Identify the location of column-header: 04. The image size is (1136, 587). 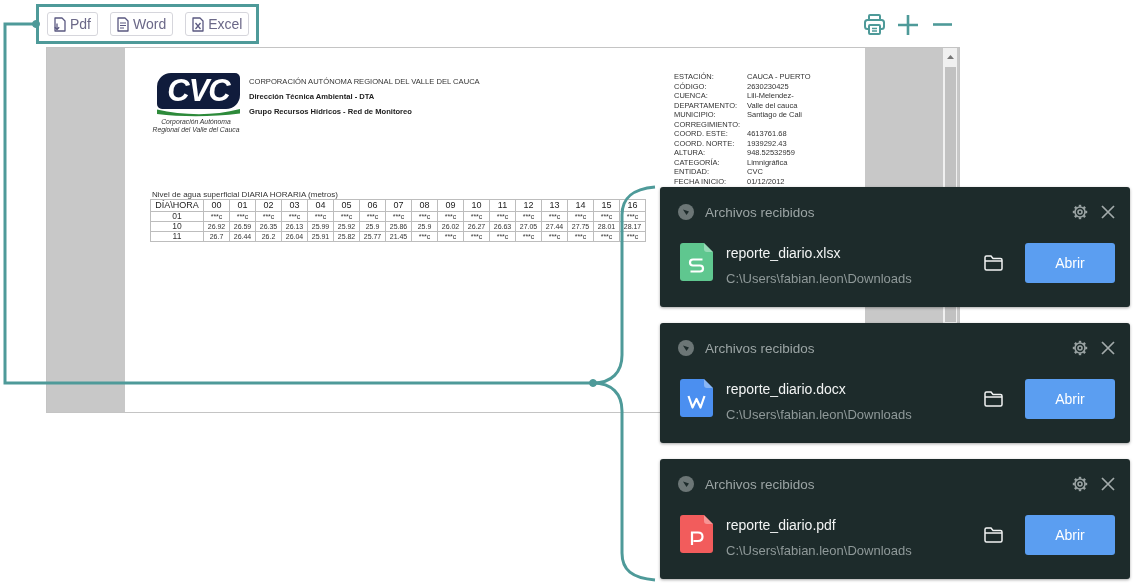
(320, 205).